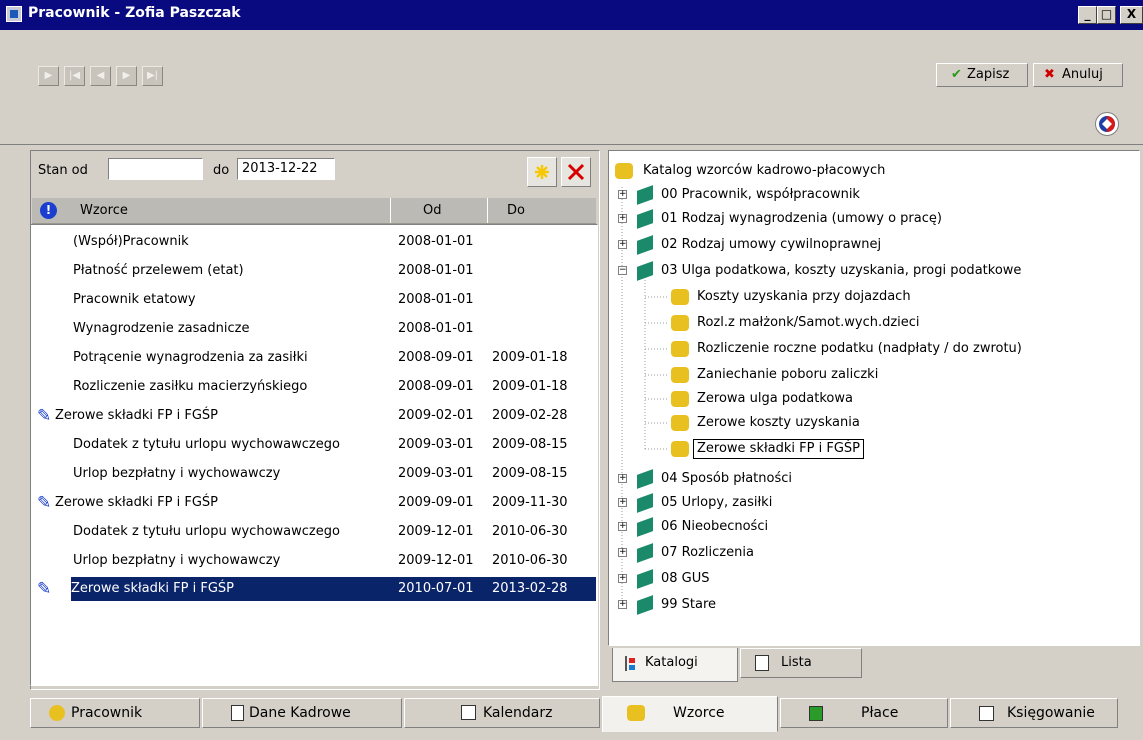 The image size is (1143, 740). Describe the element at coordinates (104, 210) in the screenshot. I see `column-header-wzorce: Wzorce` at that location.